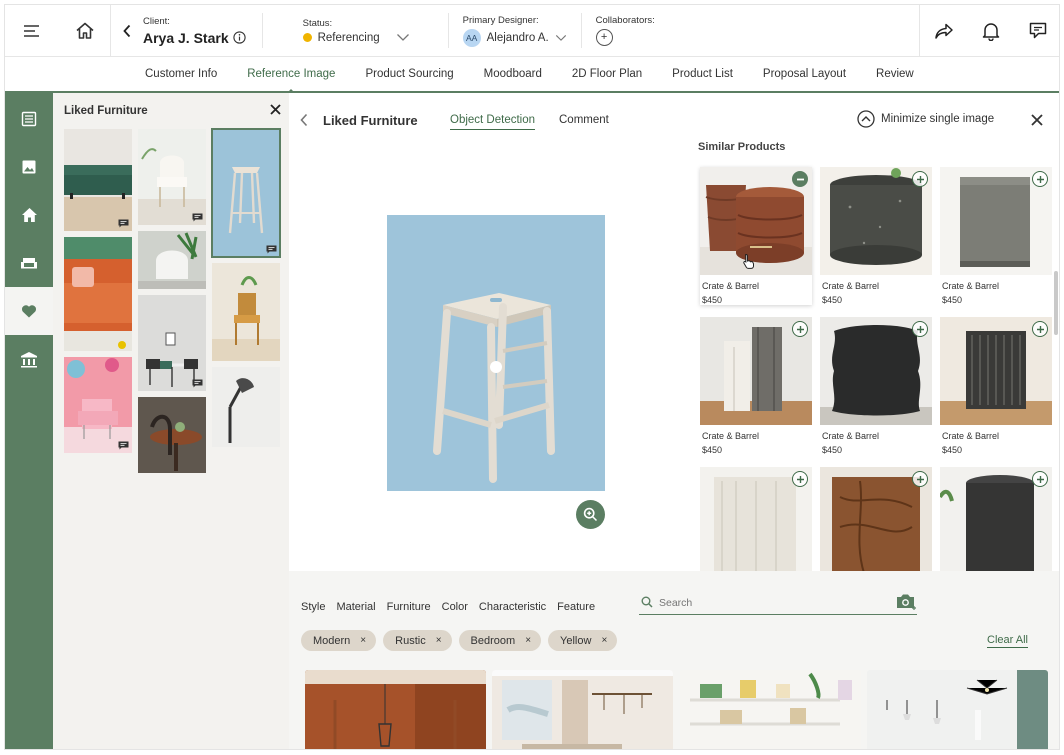 This screenshot has width=1064, height=755. I want to click on camera-search-icon, so click(906, 602).